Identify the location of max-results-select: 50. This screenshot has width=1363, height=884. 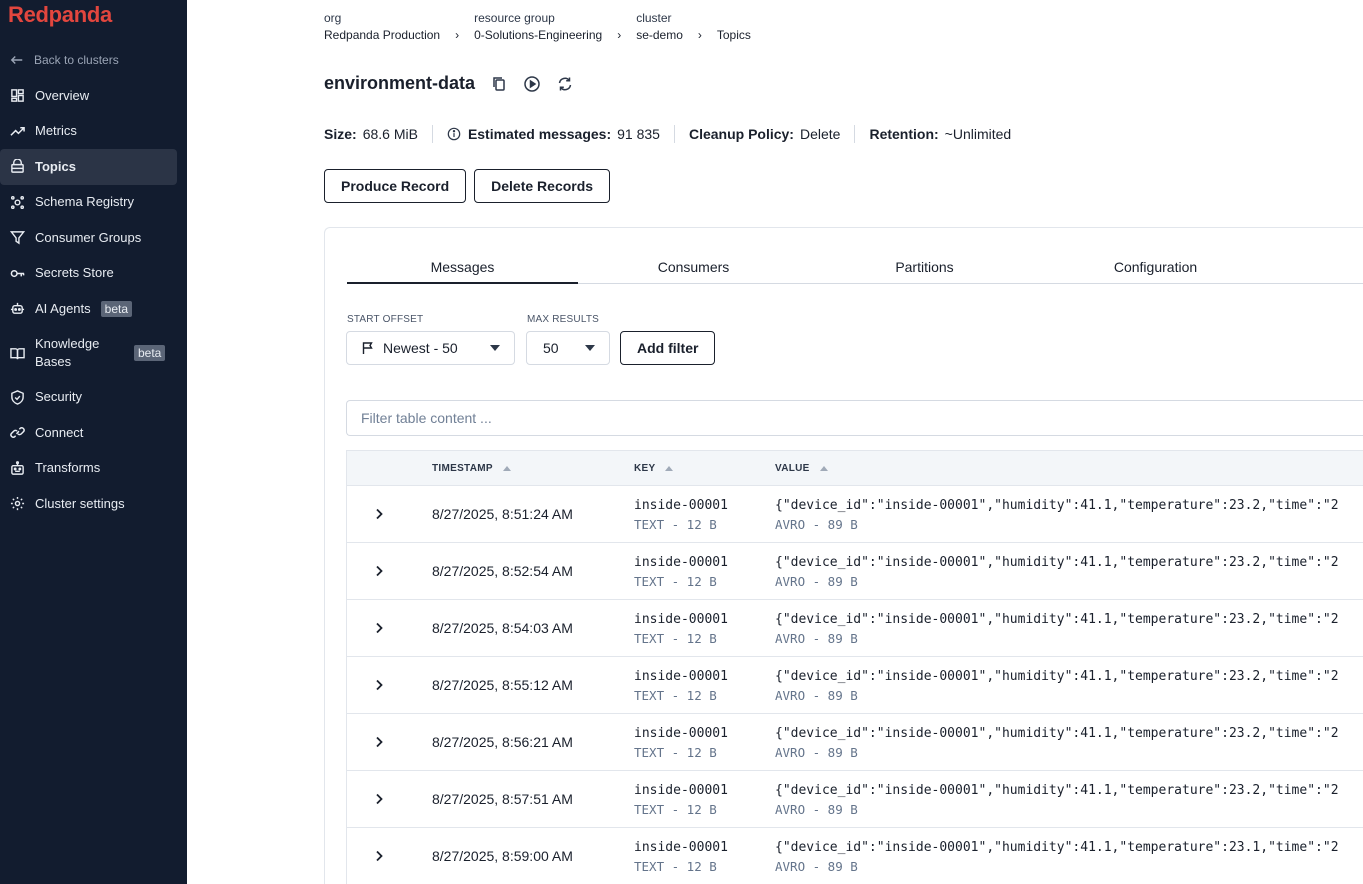
(568, 348).